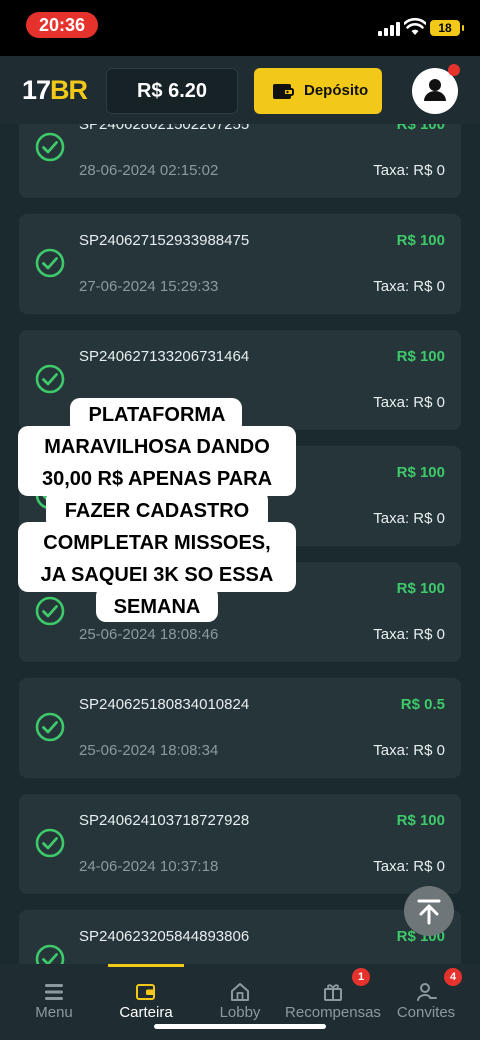  I want to click on notification-badge: 4, so click(453, 977).